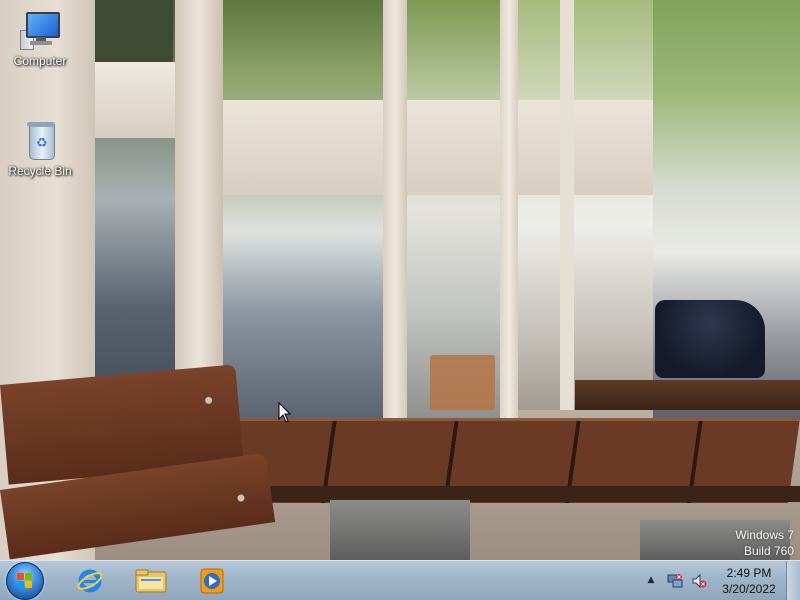 The image size is (800, 600). I want to click on wallpaper-chair, so click(462, 382).